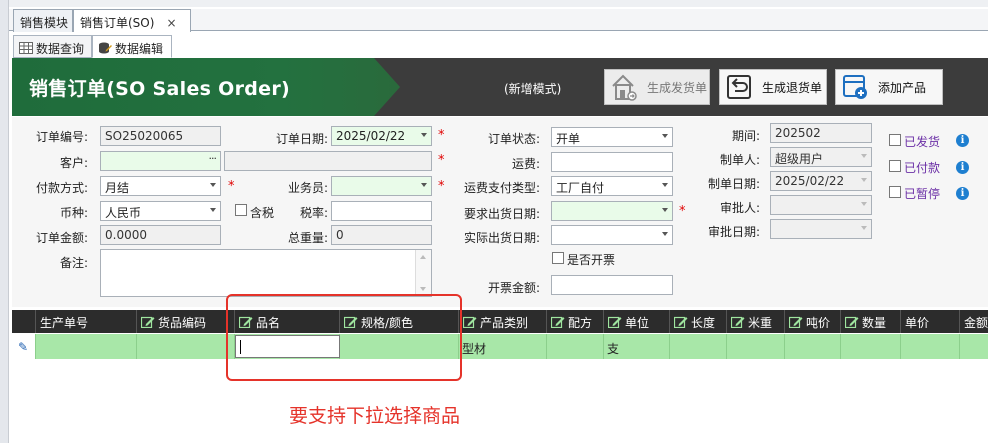  What do you see at coordinates (328, 161) in the screenshot?
I see `customer-name-field` at bounding box center [328, 161].